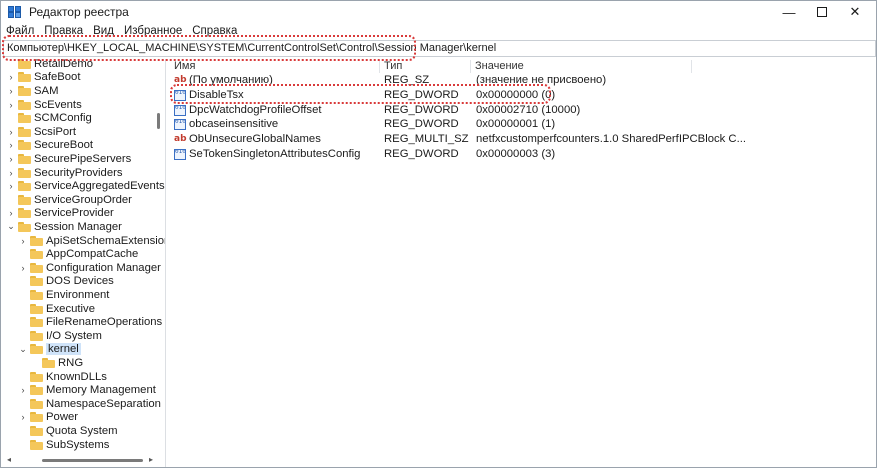 The height and width of the screenshot is (468, 877). What do you see at coordinates (66, 31) in the screenshot?
I see `menu-edit: Правка` at bounding box center [66, 31].